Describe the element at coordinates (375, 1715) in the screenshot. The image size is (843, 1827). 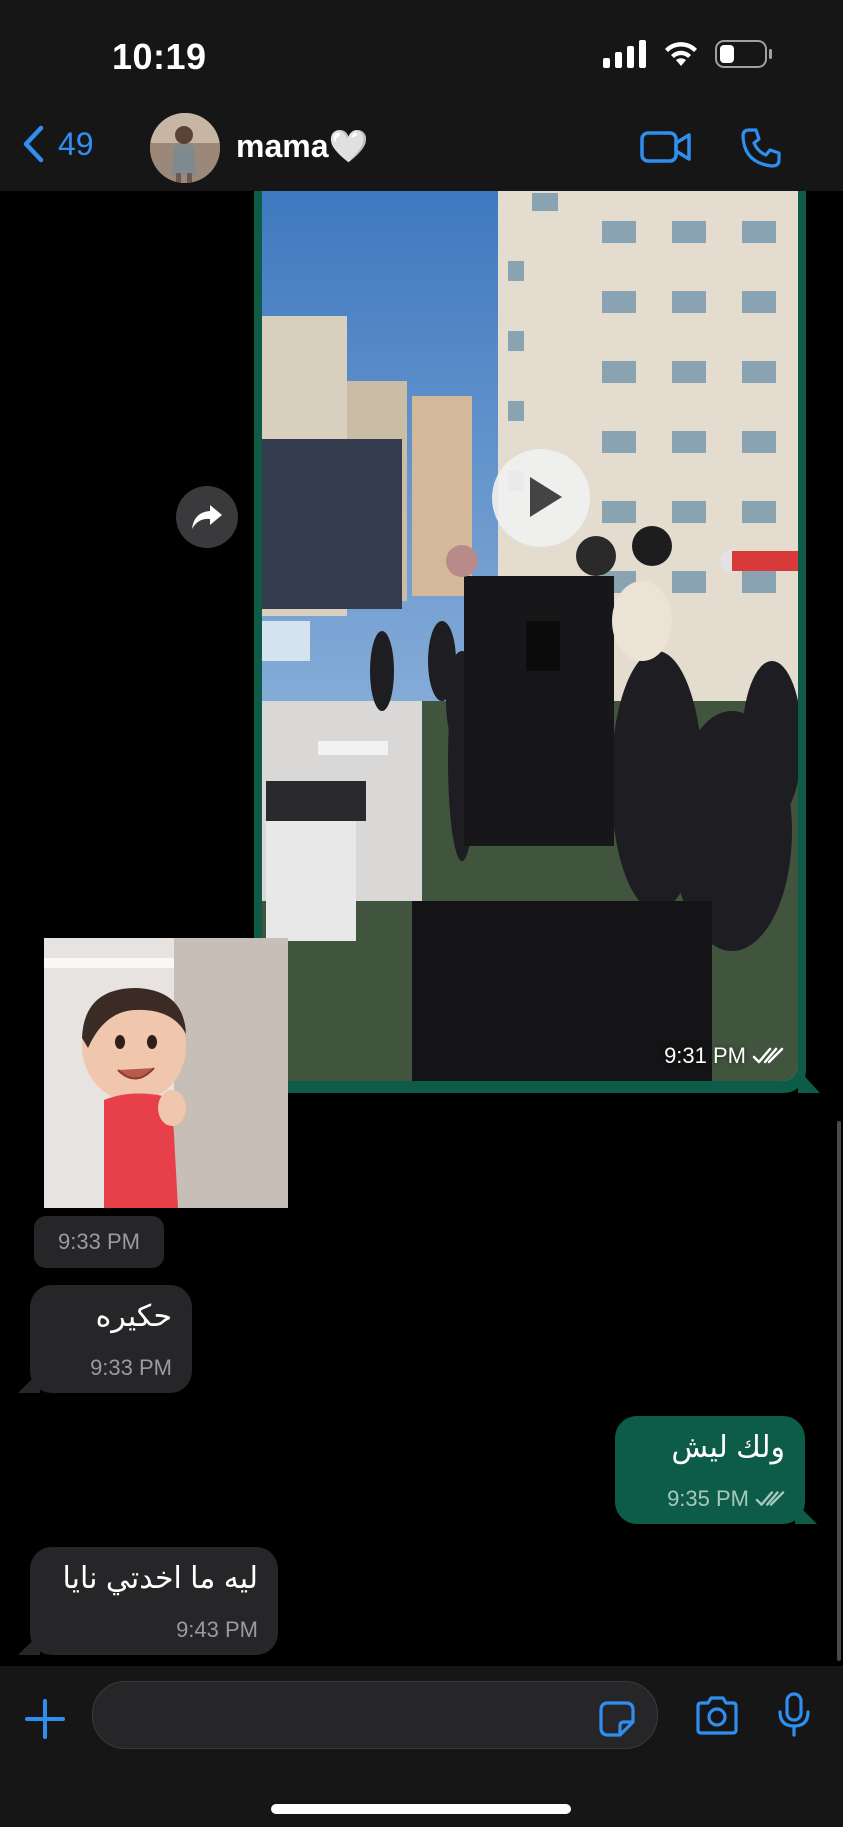
I see `message-input` at that location.